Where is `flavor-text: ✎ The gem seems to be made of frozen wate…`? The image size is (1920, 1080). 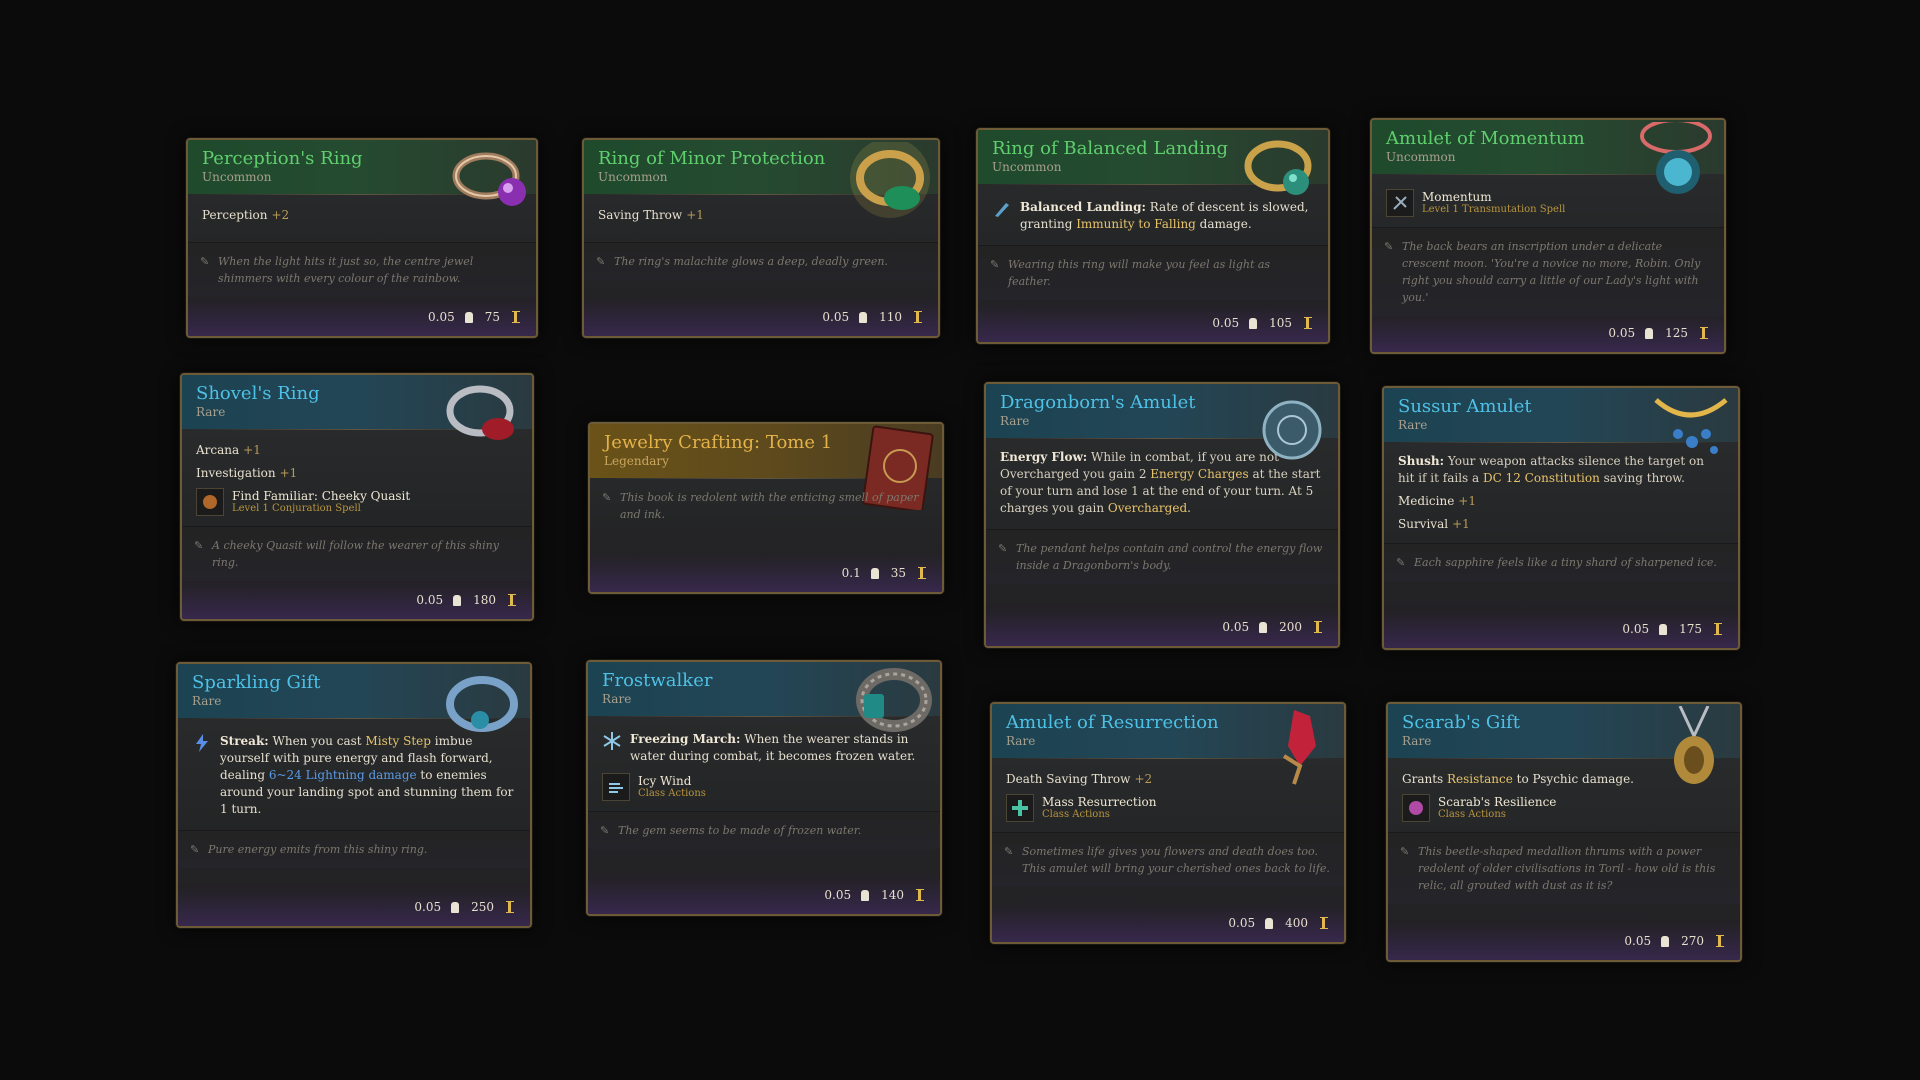
flavor-text: ✎ The gem seems to be made of frozen wate… is located at coordinates (764, 830).